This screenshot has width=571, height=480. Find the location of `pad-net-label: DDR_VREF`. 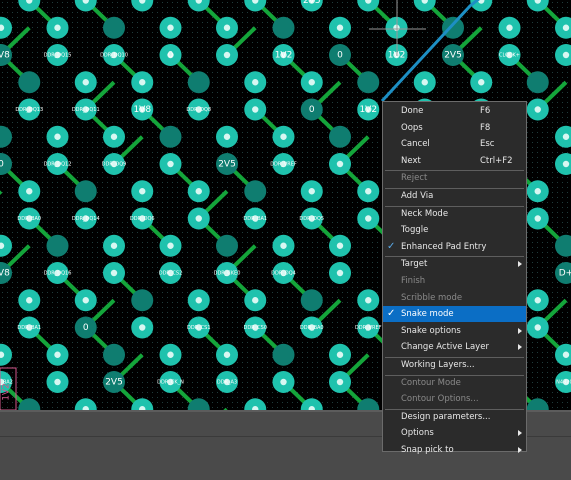

pad-net-label: DDR_VREF is located at coordinates (283, 165).